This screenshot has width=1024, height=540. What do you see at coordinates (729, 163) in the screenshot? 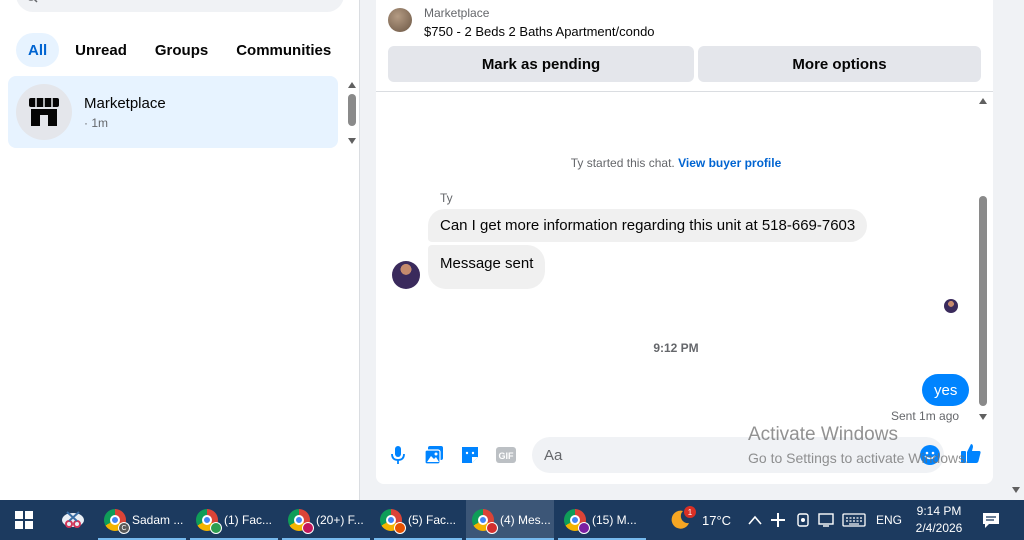
I see `view-buyer-profile-link: View buyer profile` at bounding box center [729, 163].